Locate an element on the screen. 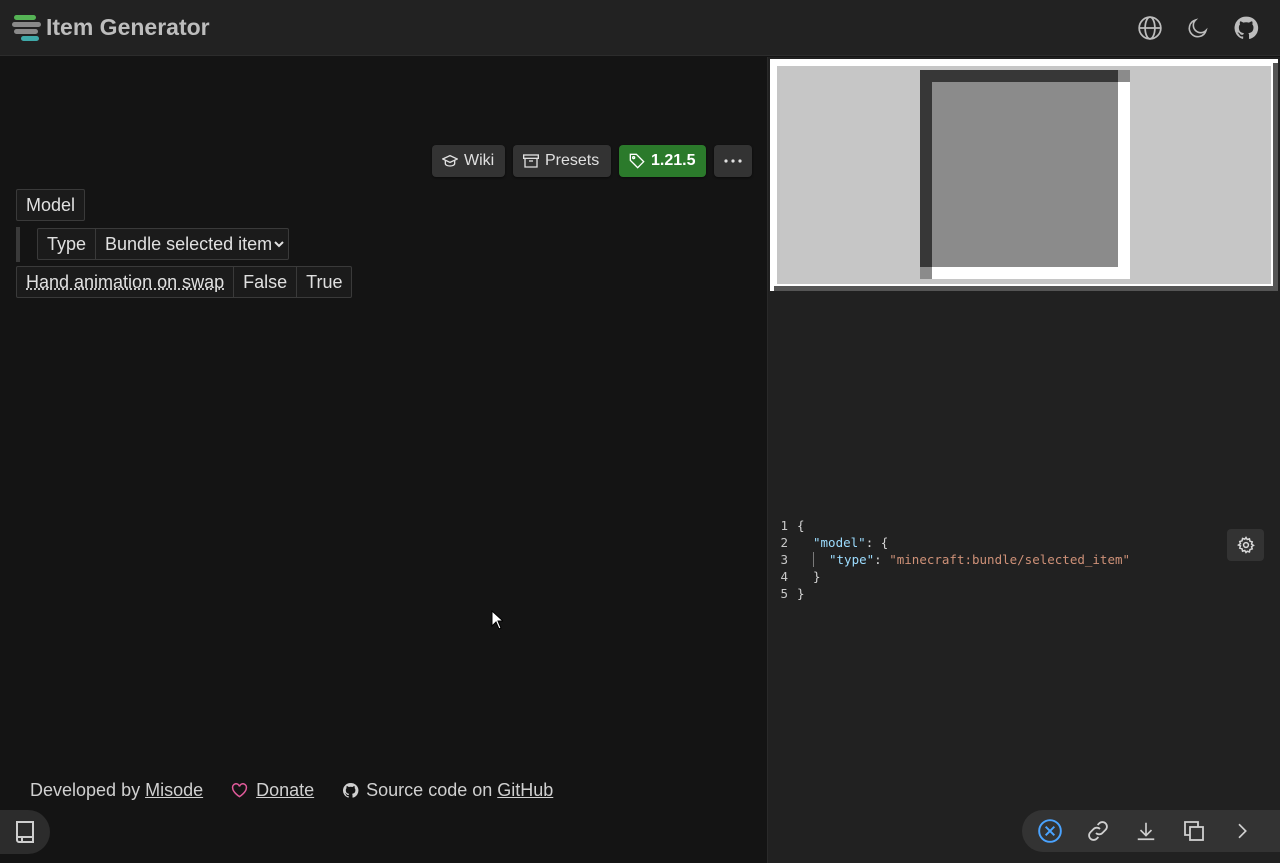 The height and width of the screenshot is (863, 1280). version-button: 1.21.5 is located at coordinates (662, 161).